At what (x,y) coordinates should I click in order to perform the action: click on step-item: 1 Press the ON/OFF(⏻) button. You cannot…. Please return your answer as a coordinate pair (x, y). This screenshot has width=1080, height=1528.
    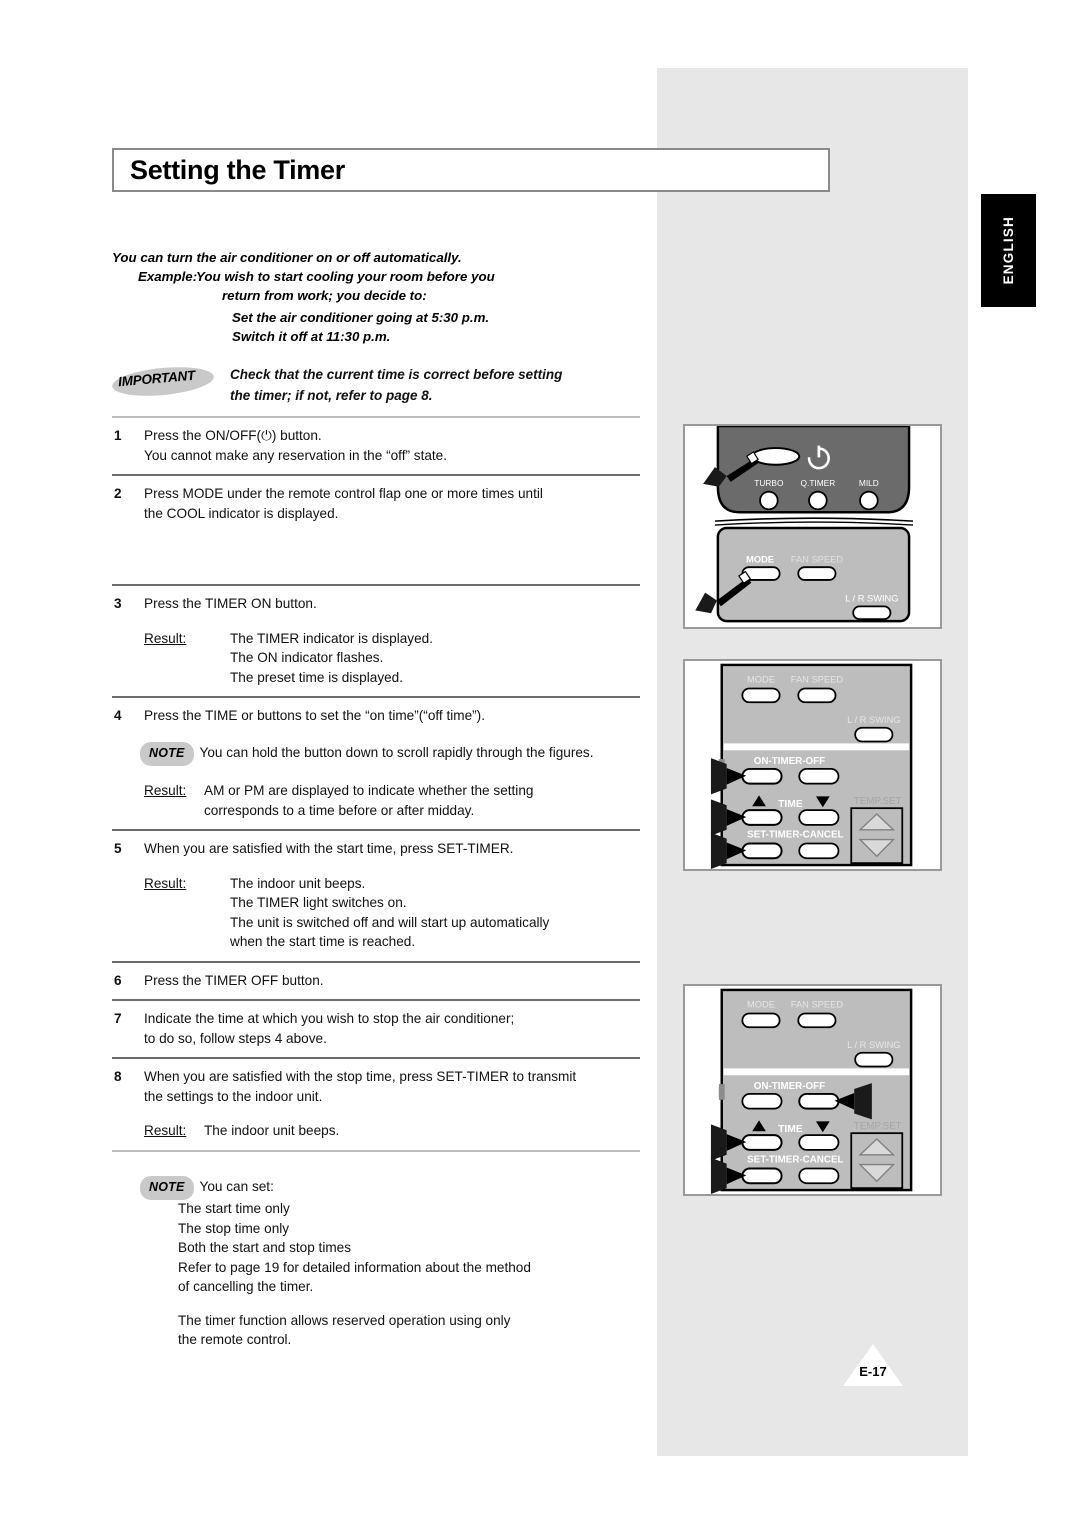
    Looking at the image, I should click on (376, 446).